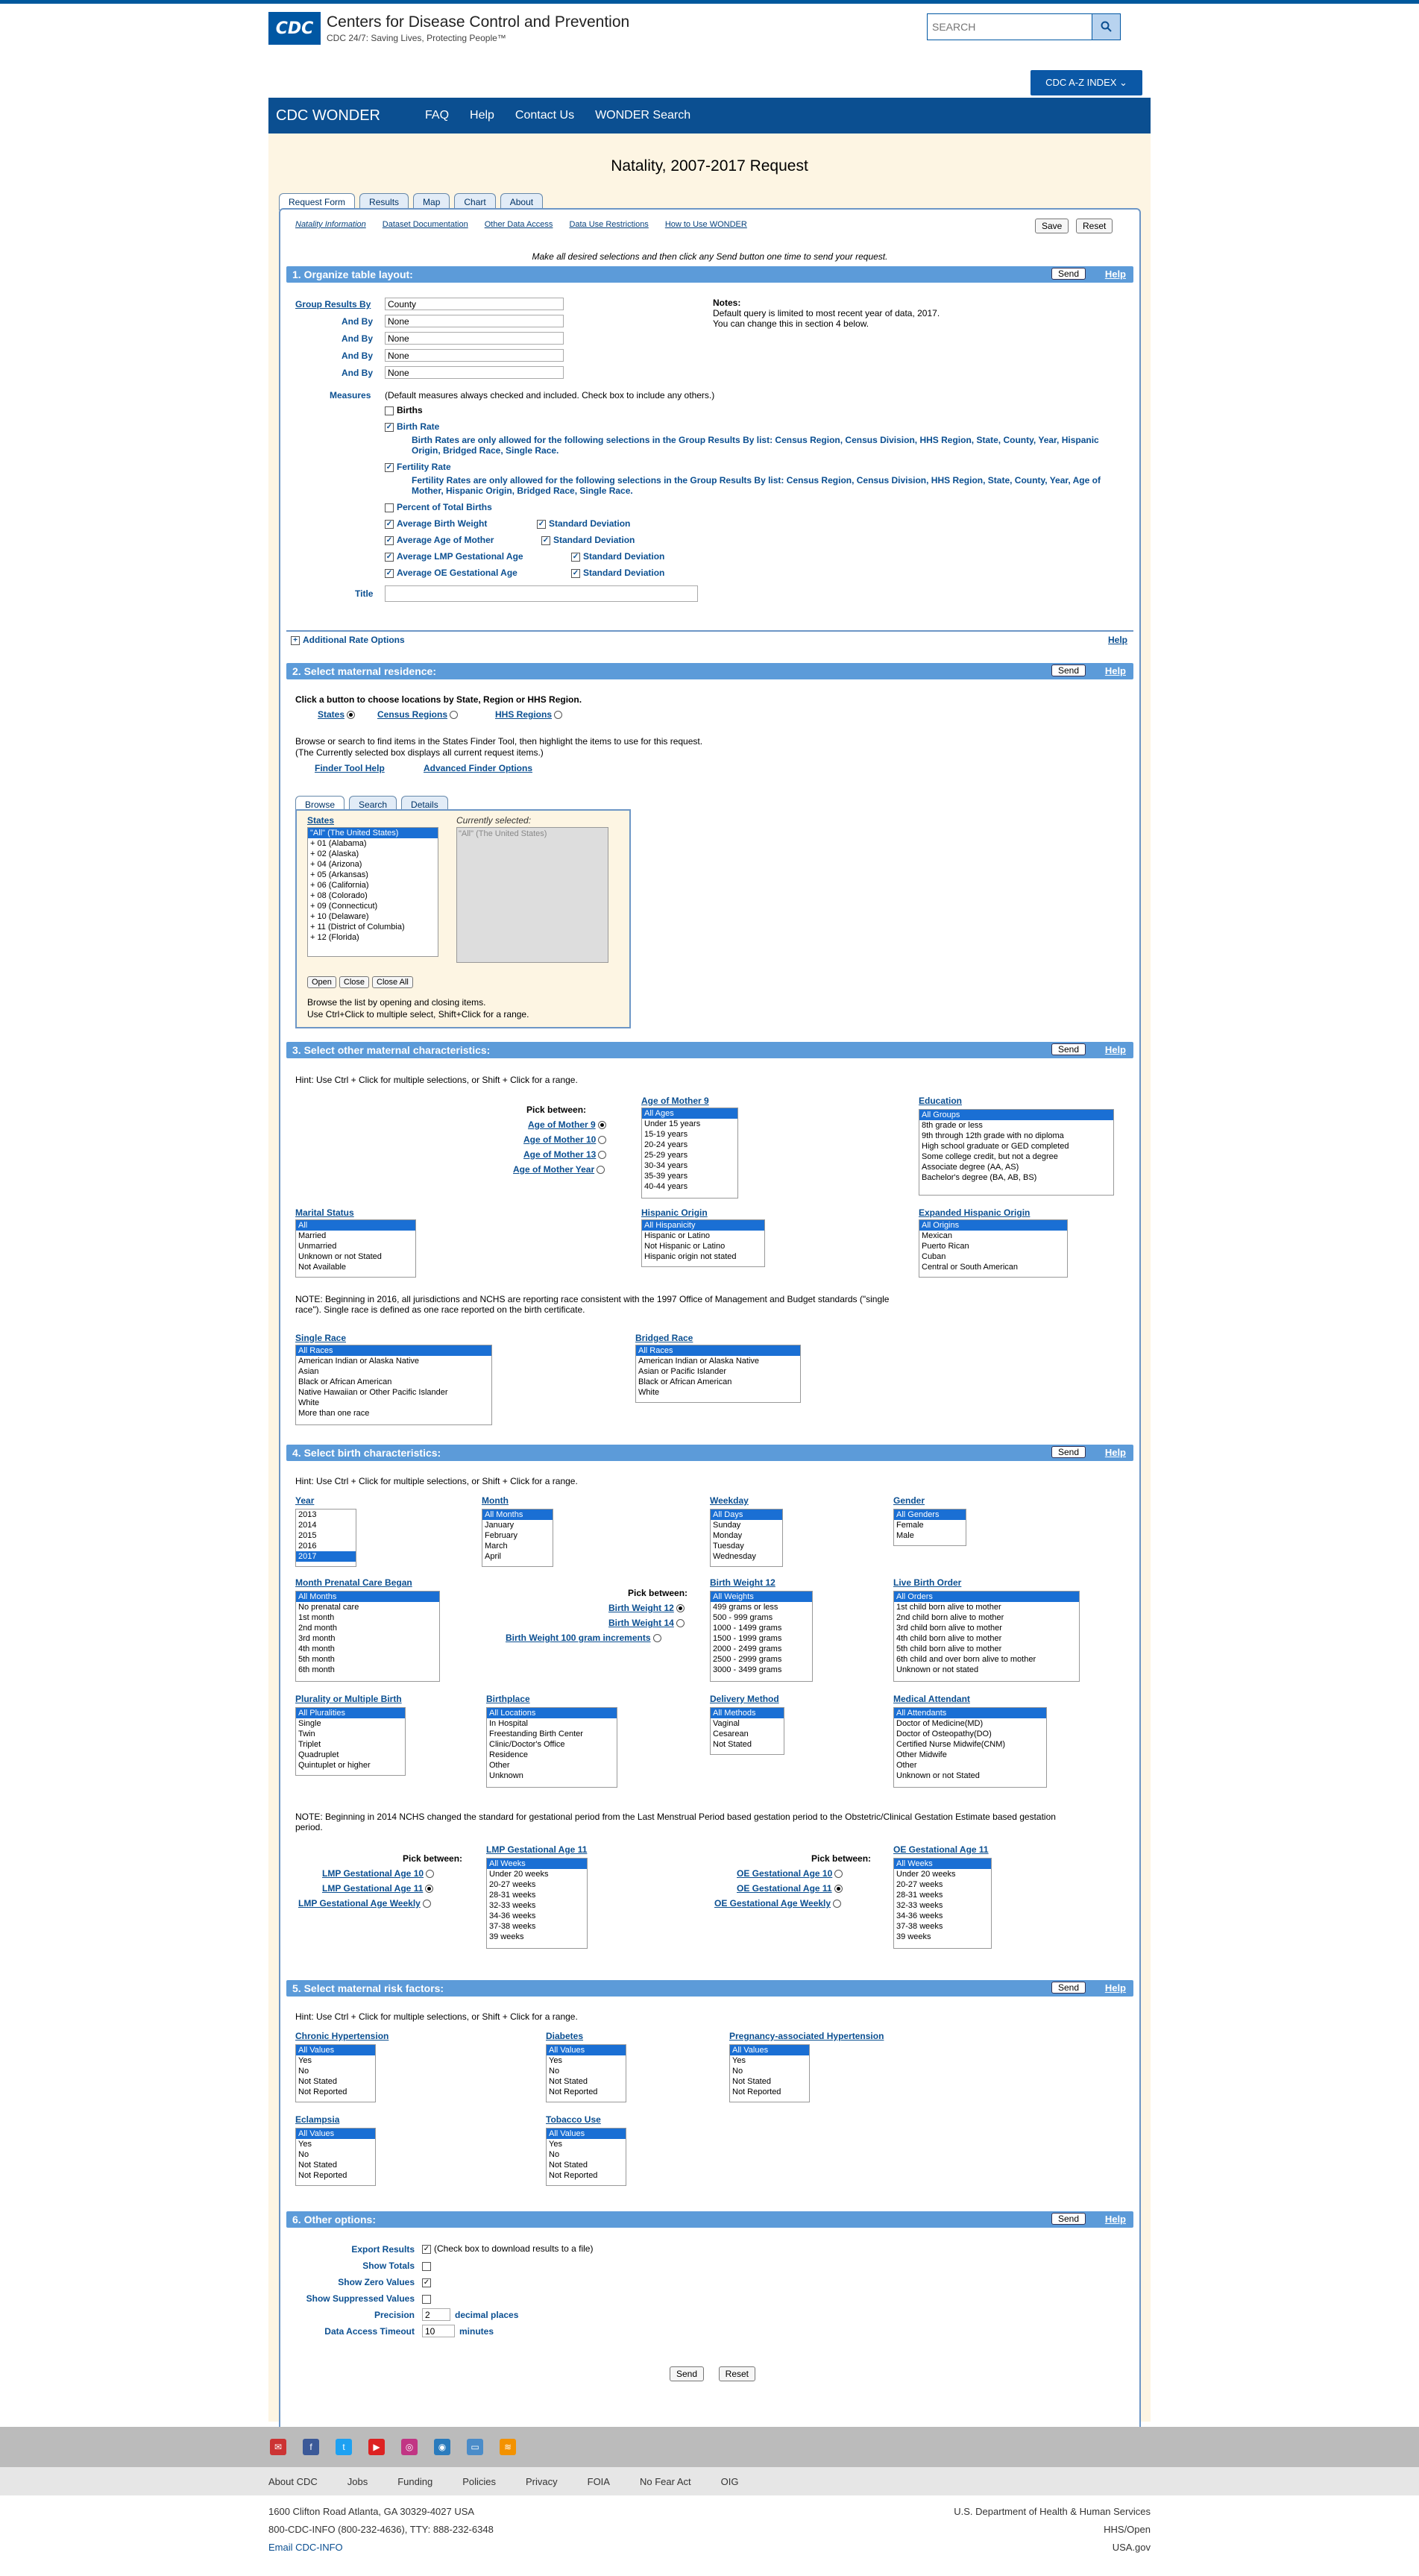 The height and width of the screenshot is (2576, 1419). Describe the element at coordinates (559, 1170) in the screenshot. I see `age-opt-year: Age of Mother Year` at that location.